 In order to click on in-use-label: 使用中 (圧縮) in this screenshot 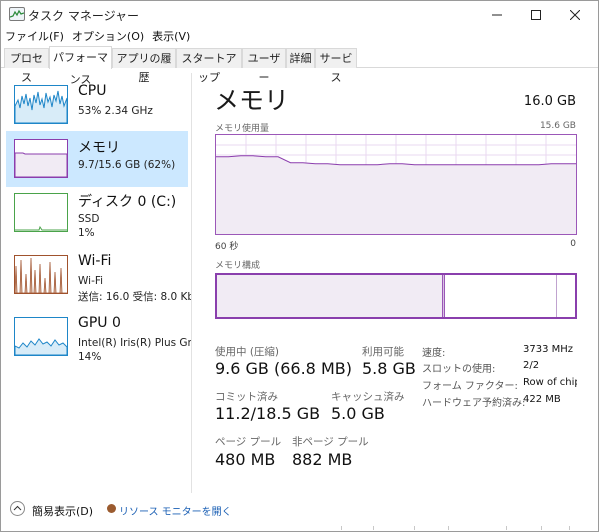, I will do `click(247, 352)`.